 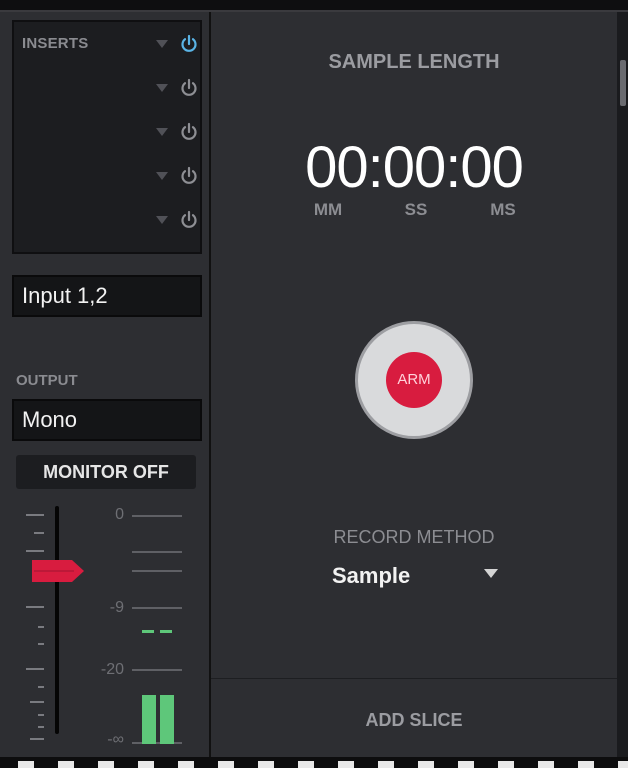 I want to click on insert-slot-1-arrow-icon, so click(x=162, y=44).